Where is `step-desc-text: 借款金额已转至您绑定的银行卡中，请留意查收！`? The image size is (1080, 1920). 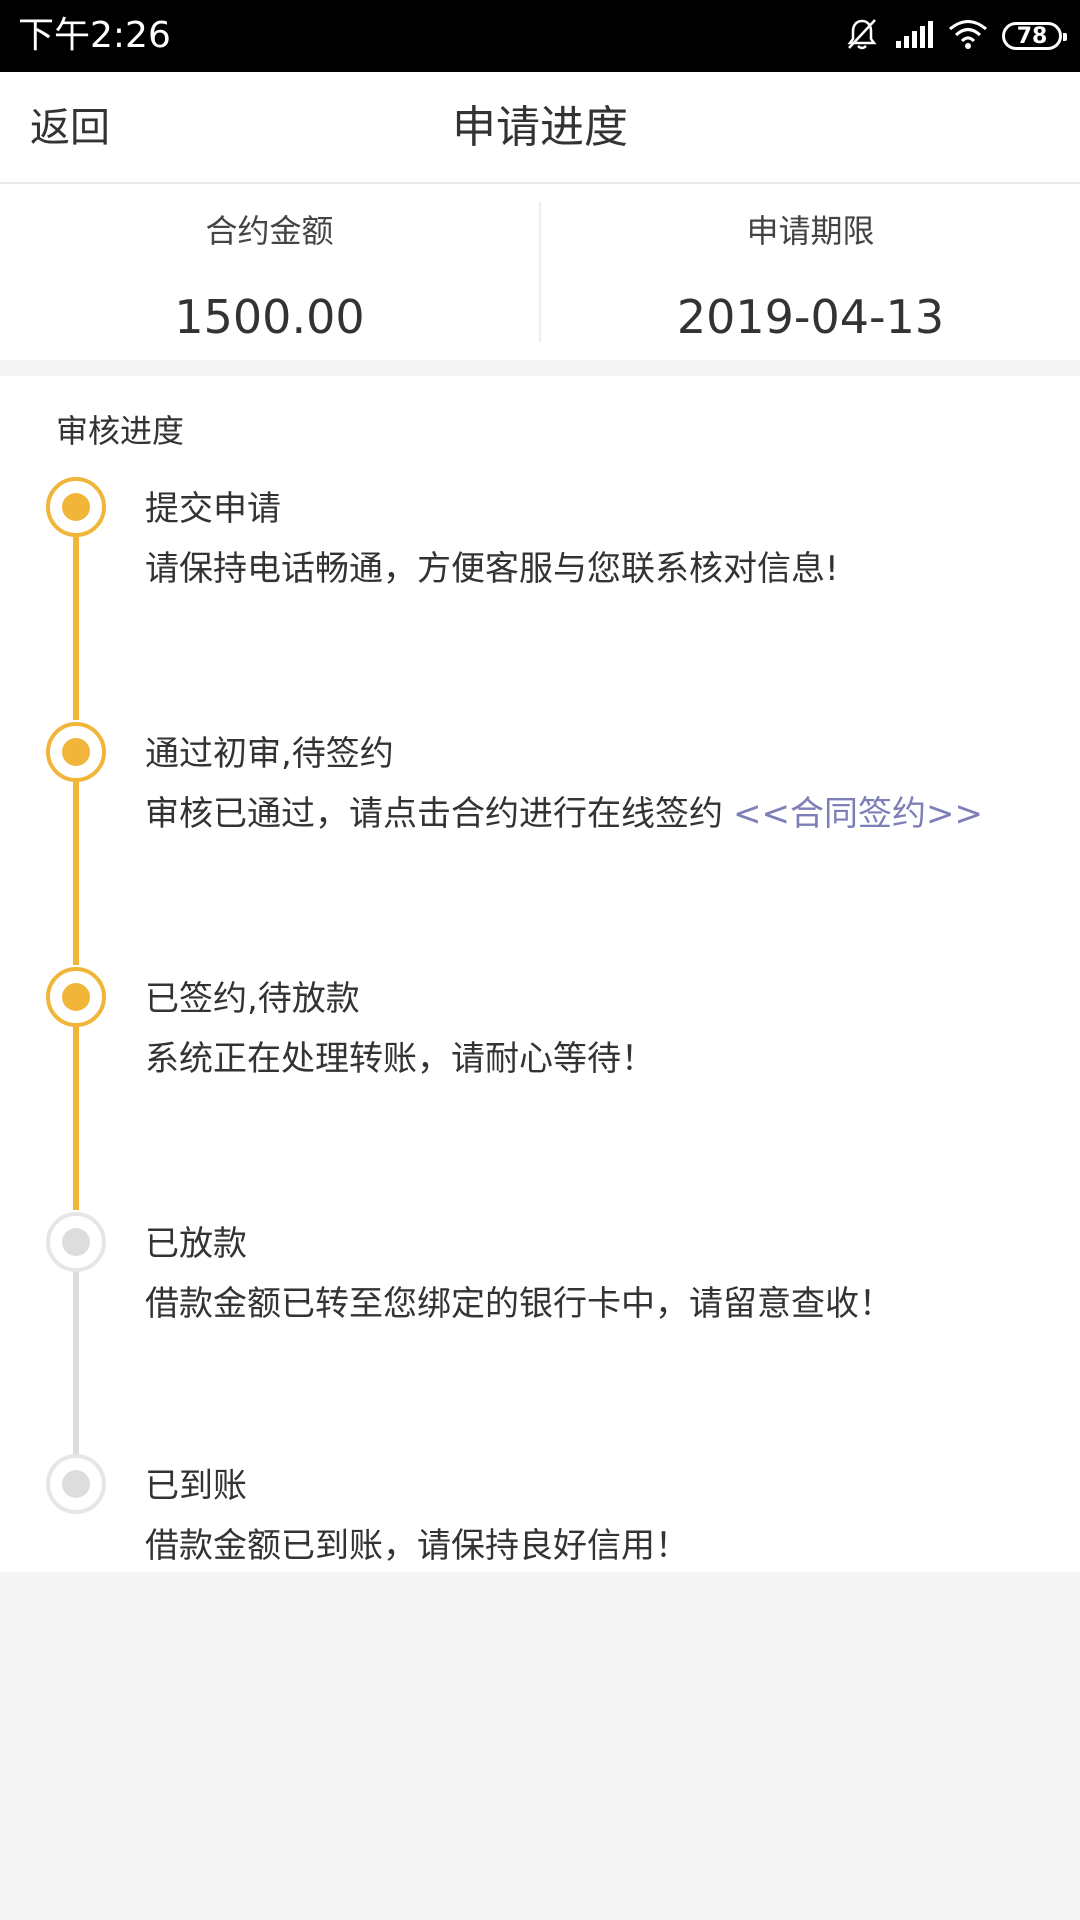
step-desc-text: 借款金额已转至您绑定的银行卡中，请留意查收！ is located at coordinates (519, 1304).